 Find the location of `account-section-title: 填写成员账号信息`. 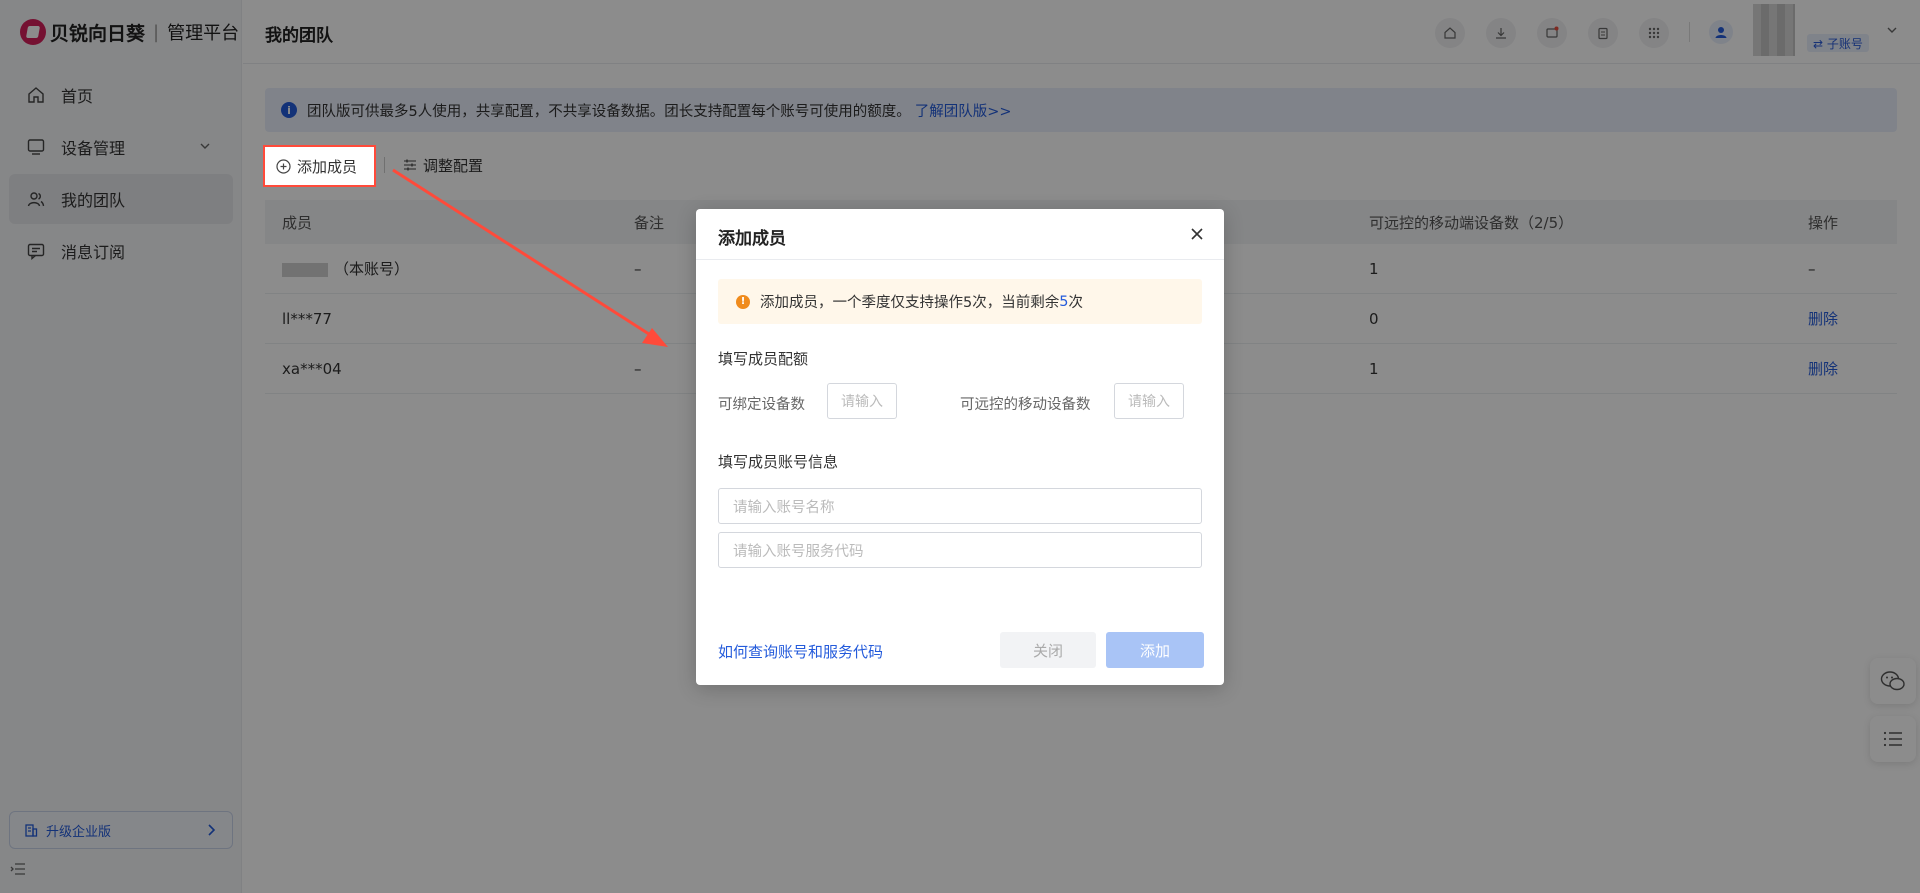

account-section-title: 填写成员账号信息 is located at coordinates (778, 462).